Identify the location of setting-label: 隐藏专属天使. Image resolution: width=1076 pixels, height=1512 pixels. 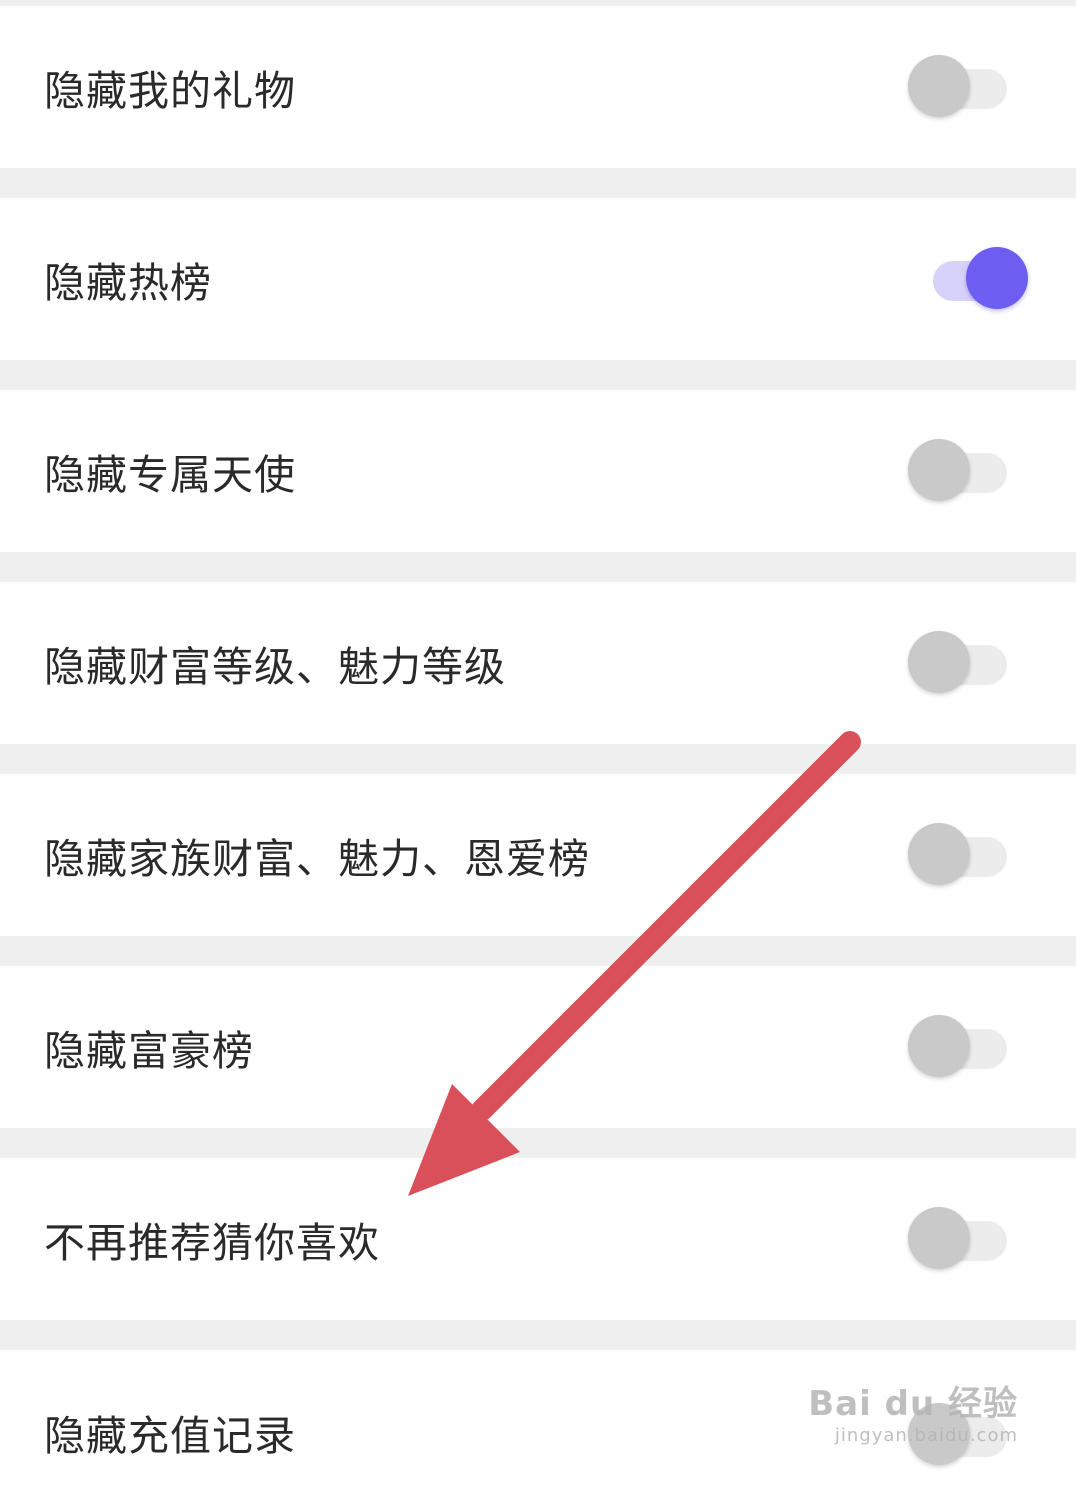
(170, 475).